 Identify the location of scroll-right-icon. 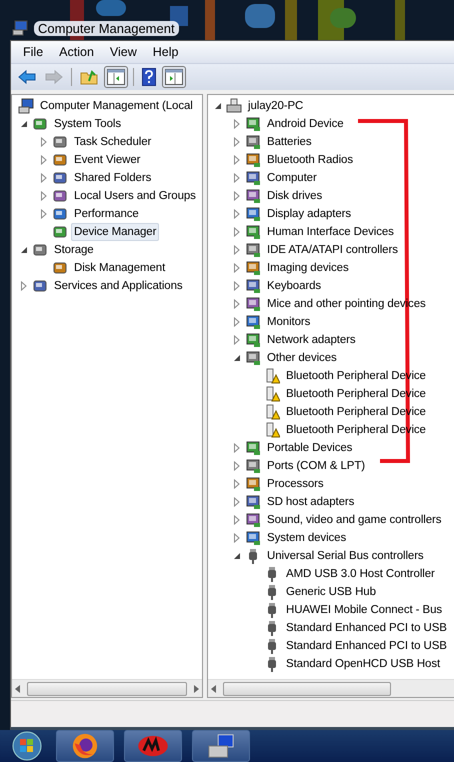
(196, 688).